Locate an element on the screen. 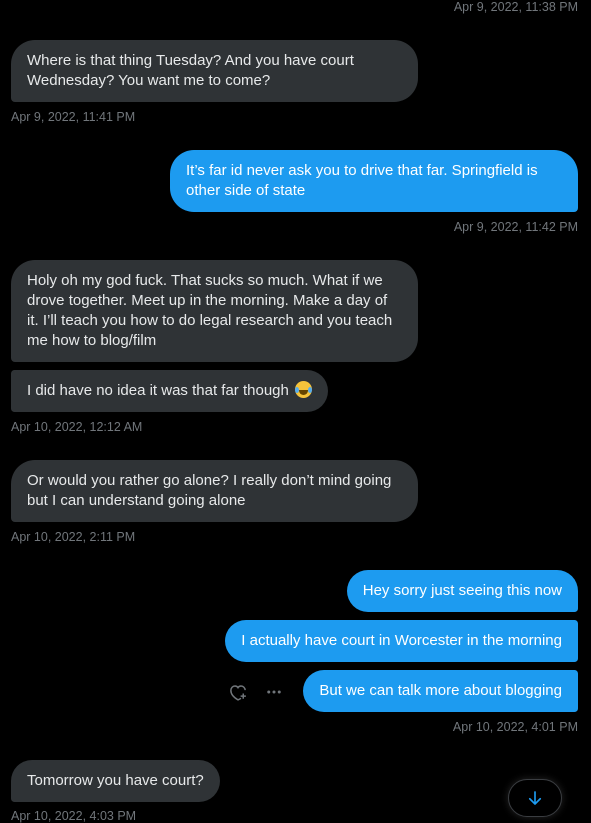  outgoing-message: But we can talk more about blogging is located at coordinates (440, 691).